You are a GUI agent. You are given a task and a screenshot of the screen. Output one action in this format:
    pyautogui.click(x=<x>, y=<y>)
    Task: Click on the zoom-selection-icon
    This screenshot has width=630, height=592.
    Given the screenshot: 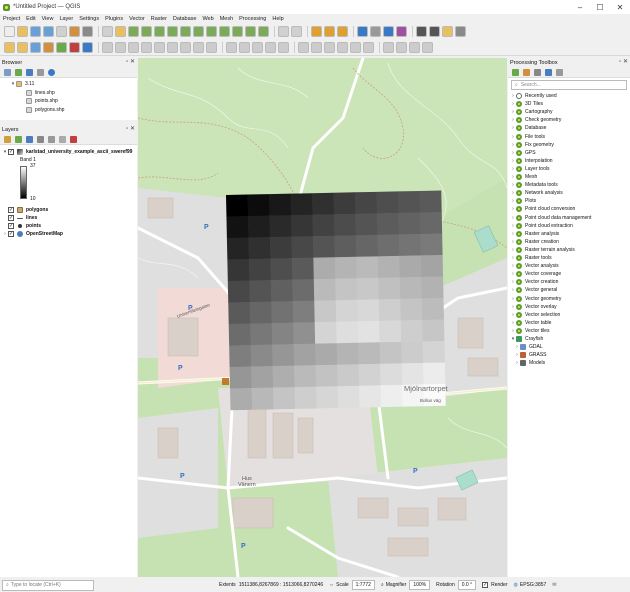 What is the action you would take?
    pyautogui.click(x=172, y=31)
    